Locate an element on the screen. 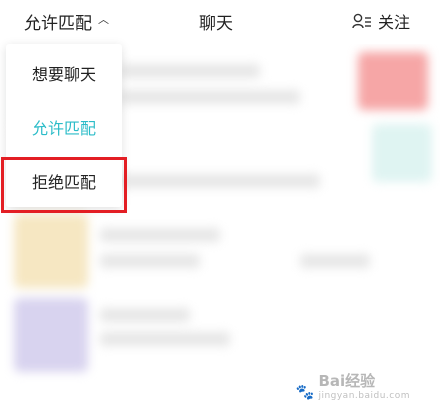 This screenshot has height=407, width=440. top-bar: 允许匹配 ︿ 聊天 关注 is located at coordinates (220, 22).